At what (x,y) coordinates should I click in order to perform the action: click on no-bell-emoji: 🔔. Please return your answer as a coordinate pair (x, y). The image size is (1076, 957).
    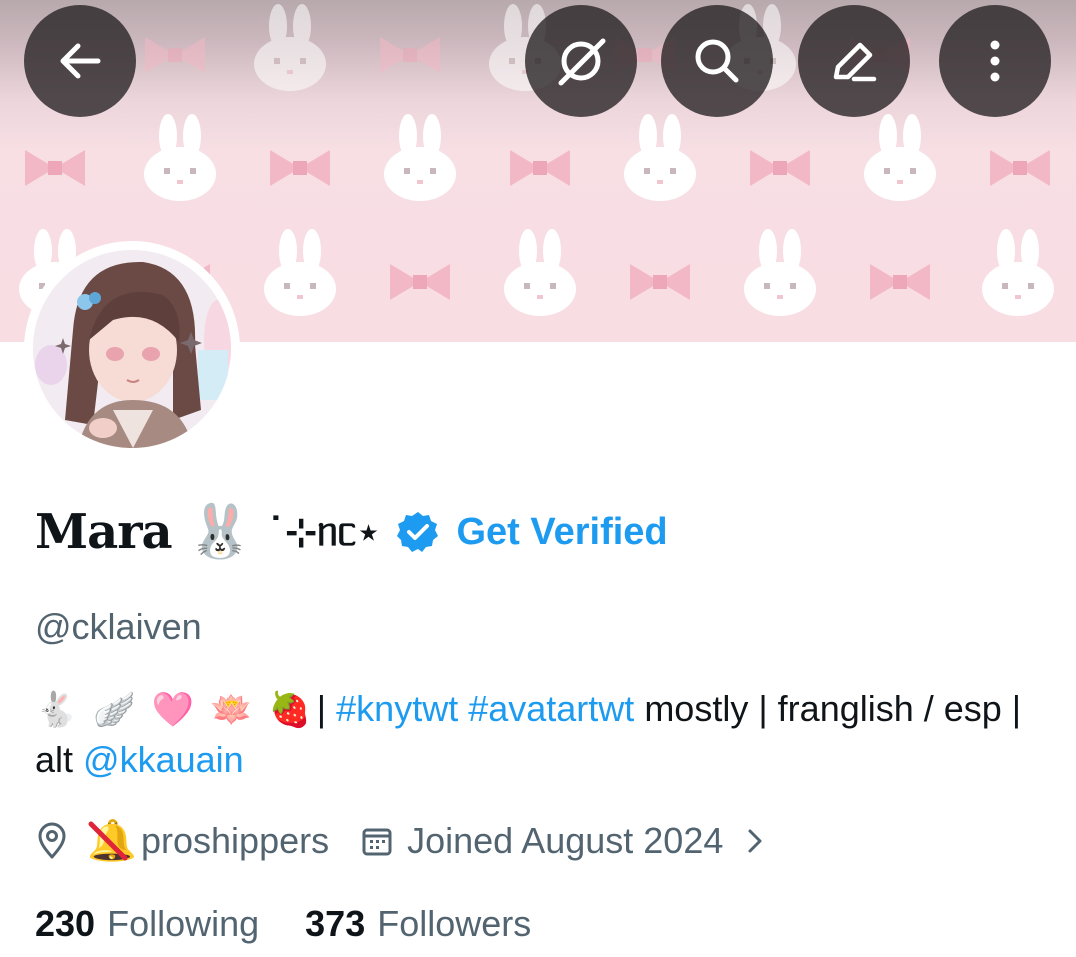
    Looking at the image, I should click on (112, 841).